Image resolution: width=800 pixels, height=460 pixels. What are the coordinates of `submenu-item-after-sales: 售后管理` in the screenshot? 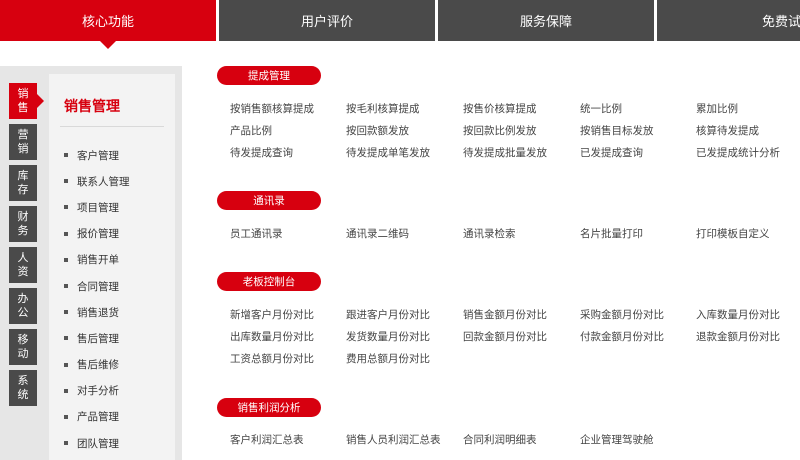 It's located at (97, 338).